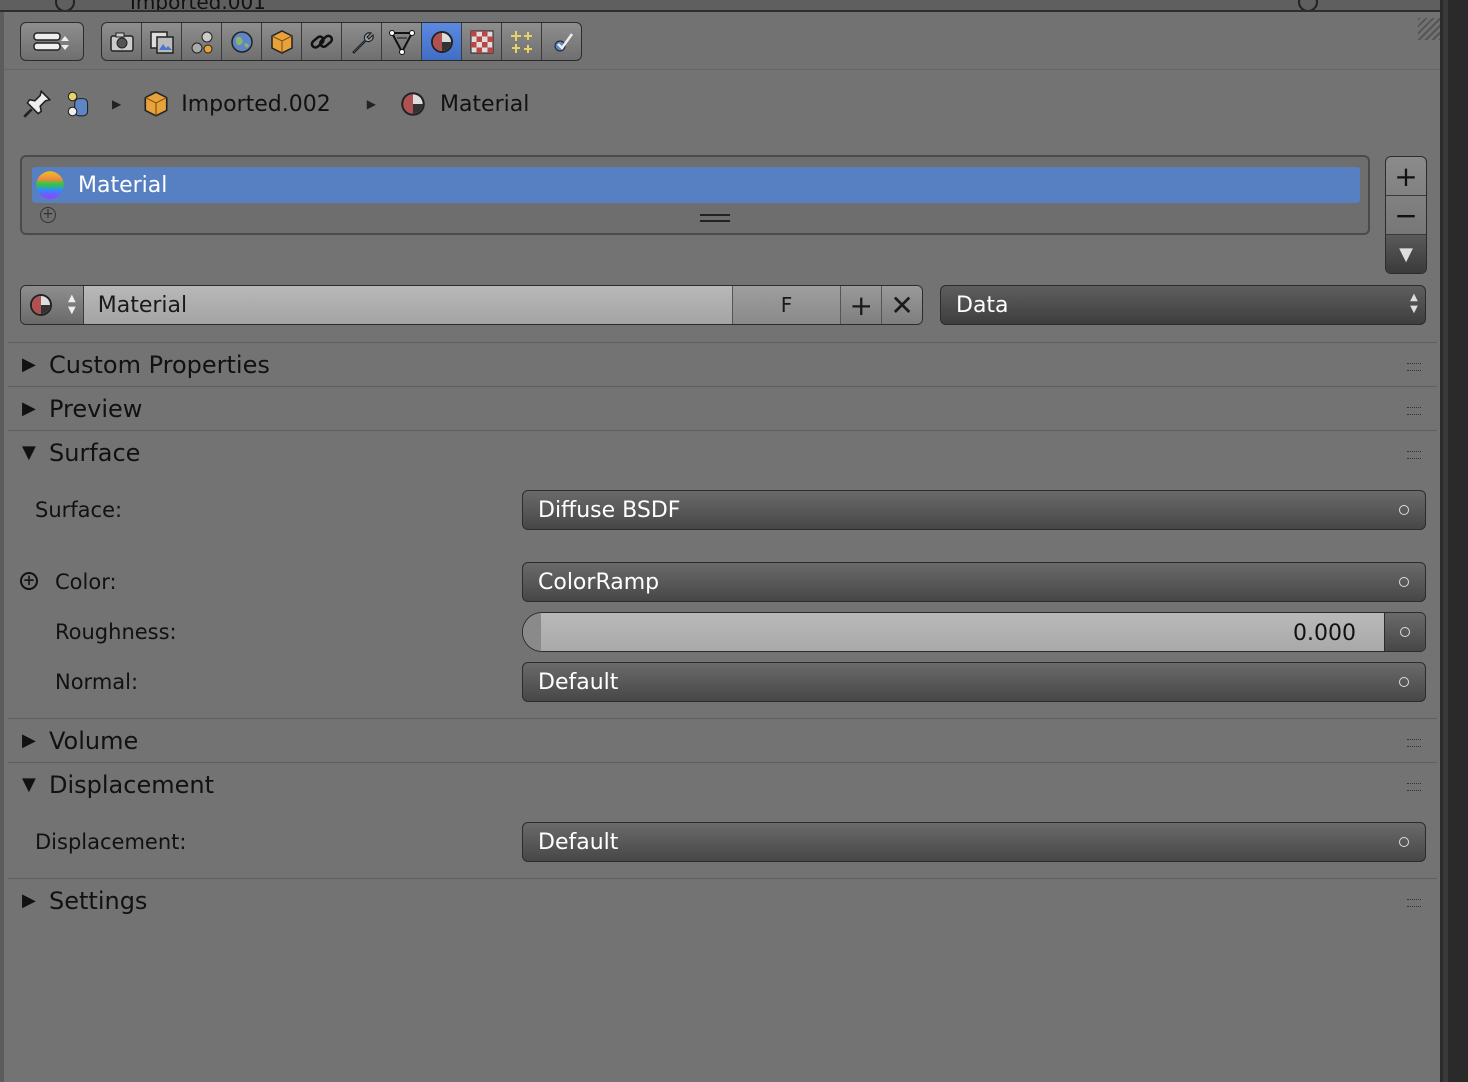 The image size is (1468, 1082). I want to click on slot-buttons: + − ▼, so click(1406, 215).